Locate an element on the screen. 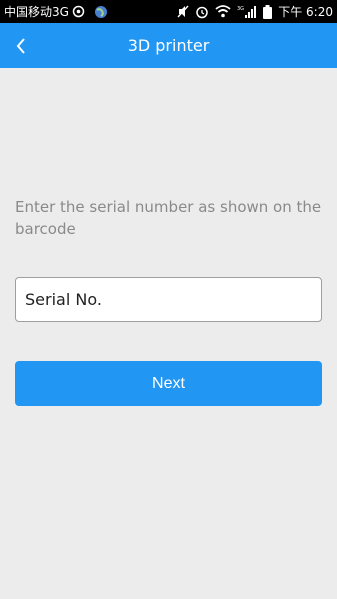  usb-debug-icon is located at coordinates (78, 11).